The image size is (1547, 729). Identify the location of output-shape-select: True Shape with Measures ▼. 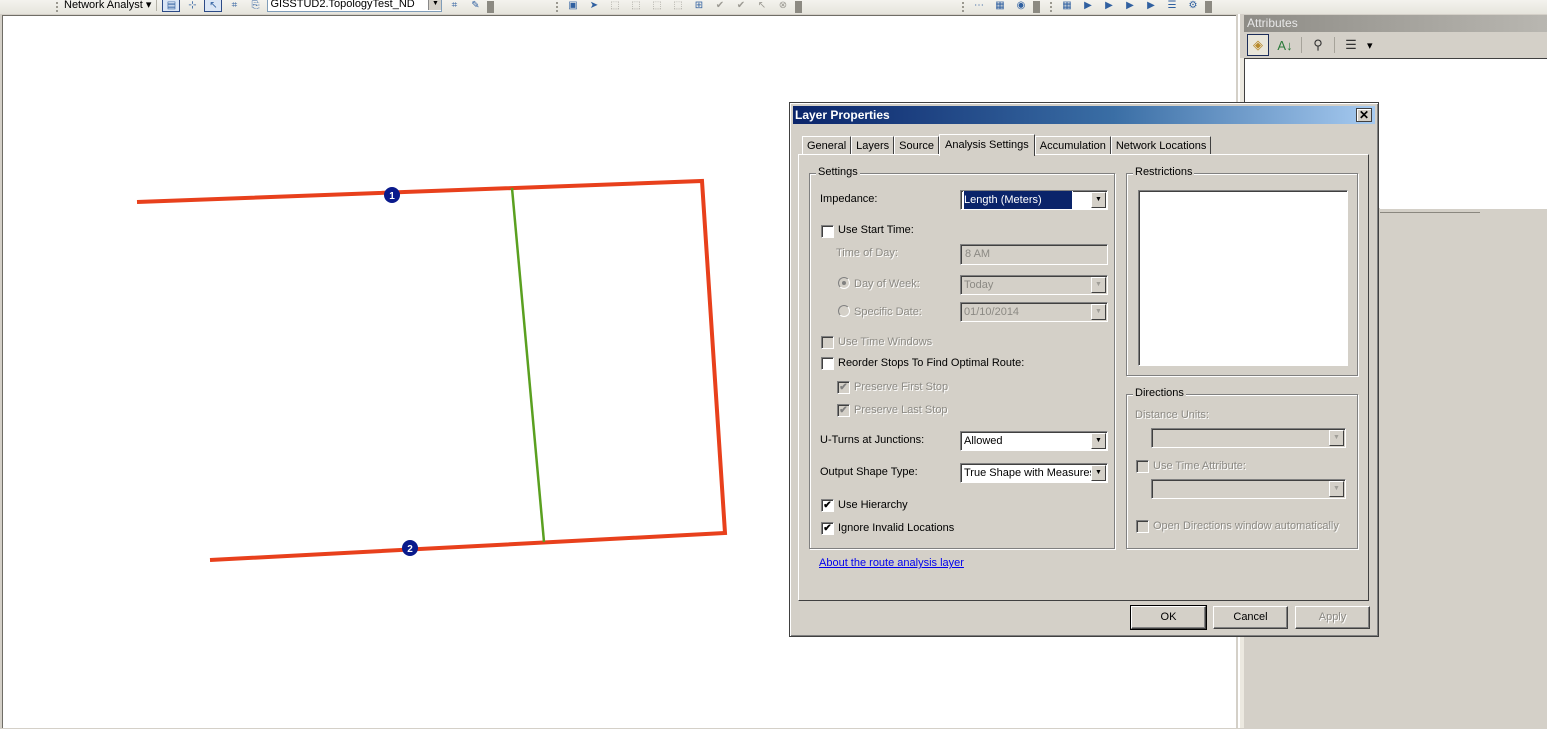
(1034, 473).